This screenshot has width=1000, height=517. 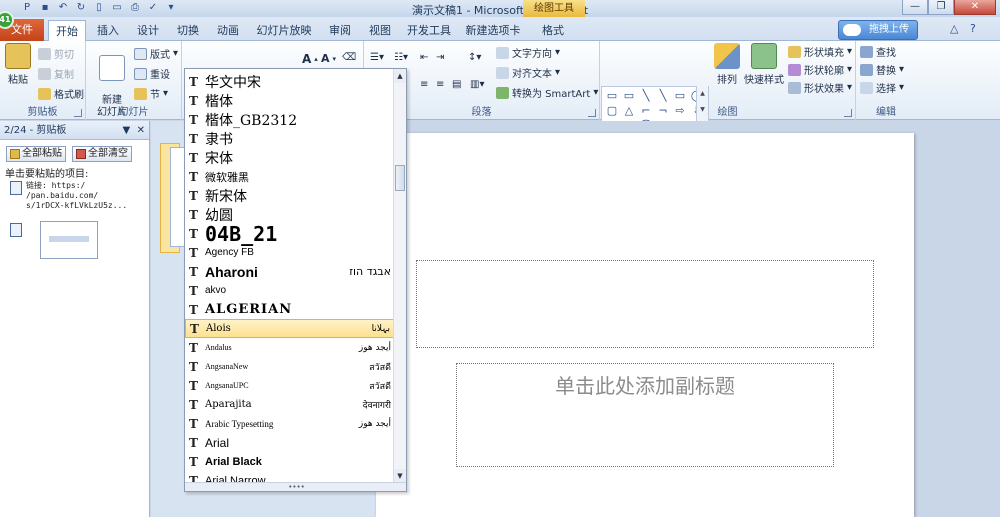 I want to click on shape-outline-button: 形状轮廓 ▾, so click(x=820, y=69).